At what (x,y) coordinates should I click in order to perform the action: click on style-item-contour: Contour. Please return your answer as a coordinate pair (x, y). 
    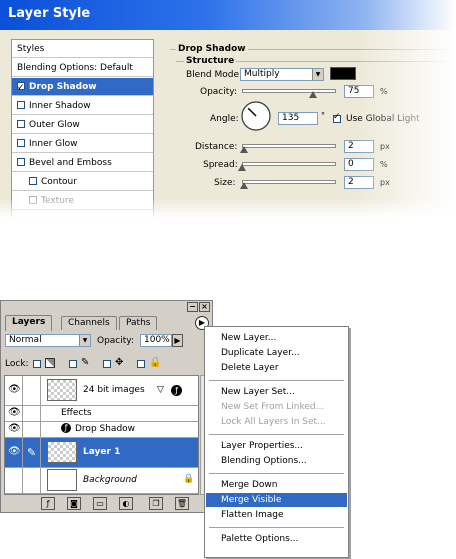
    Looking at the image, I should click on (82, 182).